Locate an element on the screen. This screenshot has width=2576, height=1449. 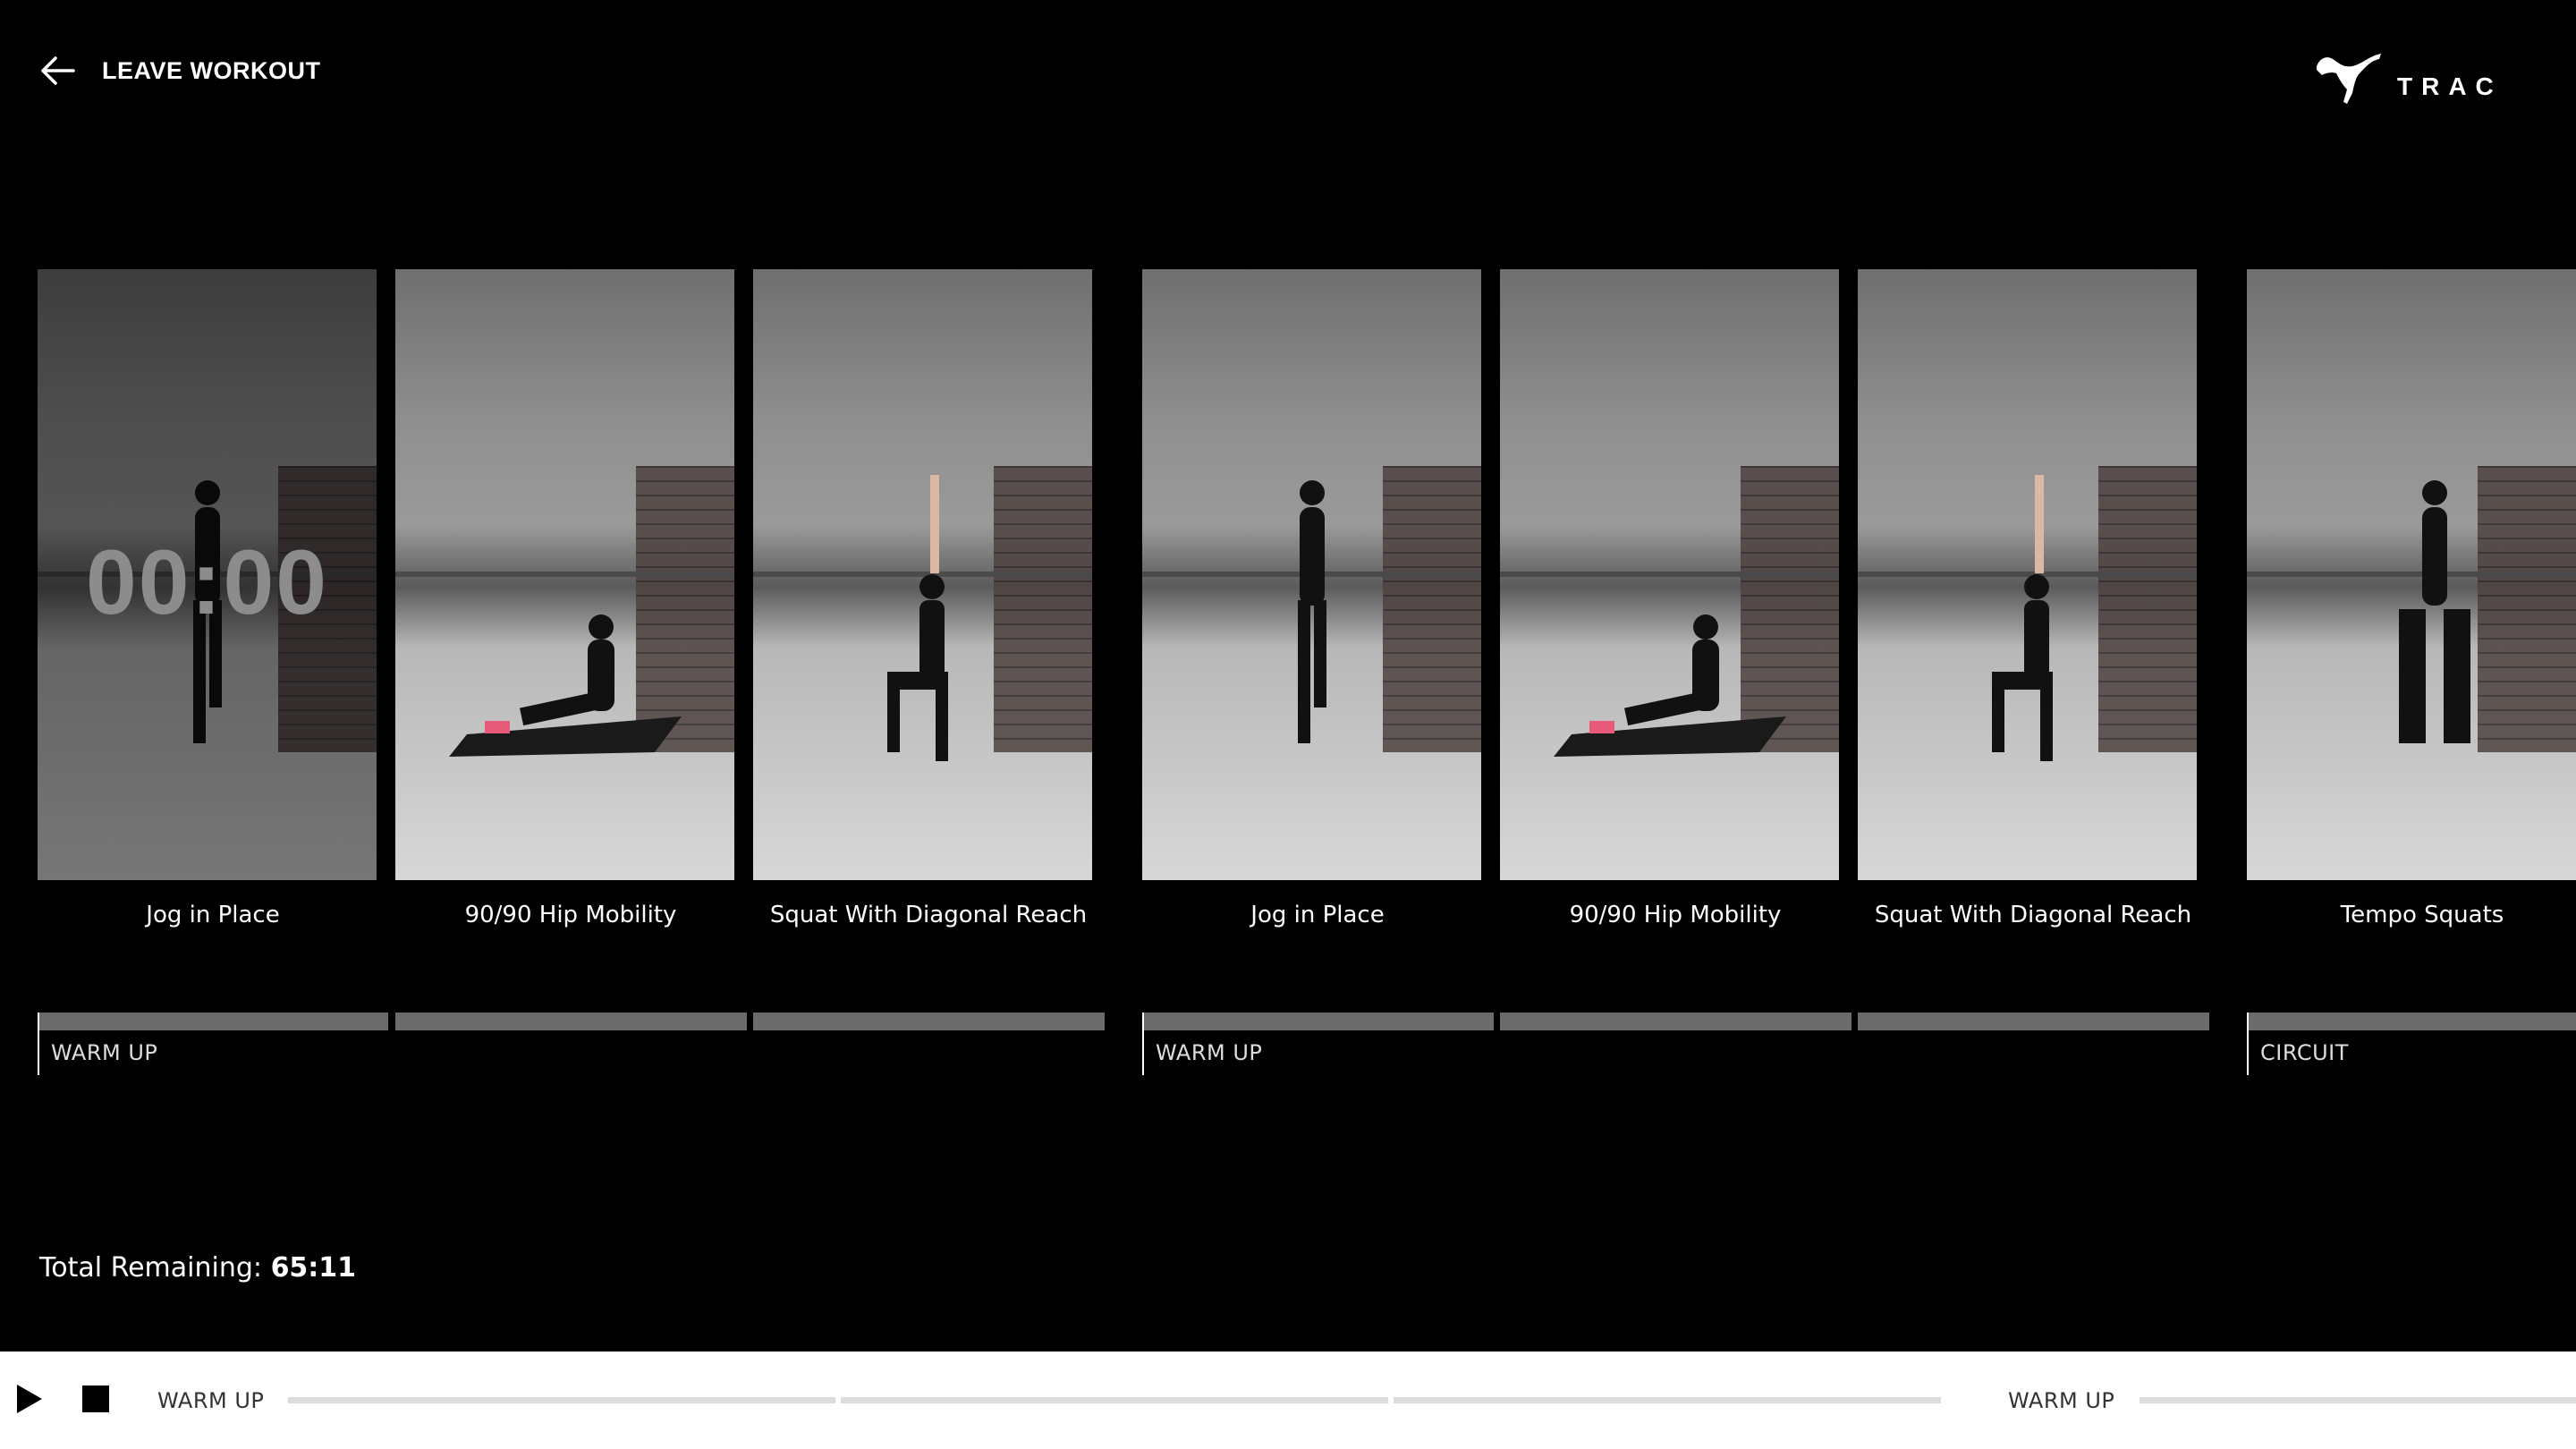
stop-icon is located at coordinates (95, 1400).